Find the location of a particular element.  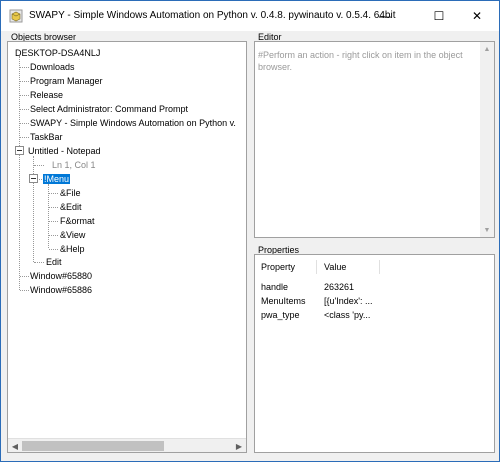

tree-item-menu-file: &File is located at coordinates (70, 193).